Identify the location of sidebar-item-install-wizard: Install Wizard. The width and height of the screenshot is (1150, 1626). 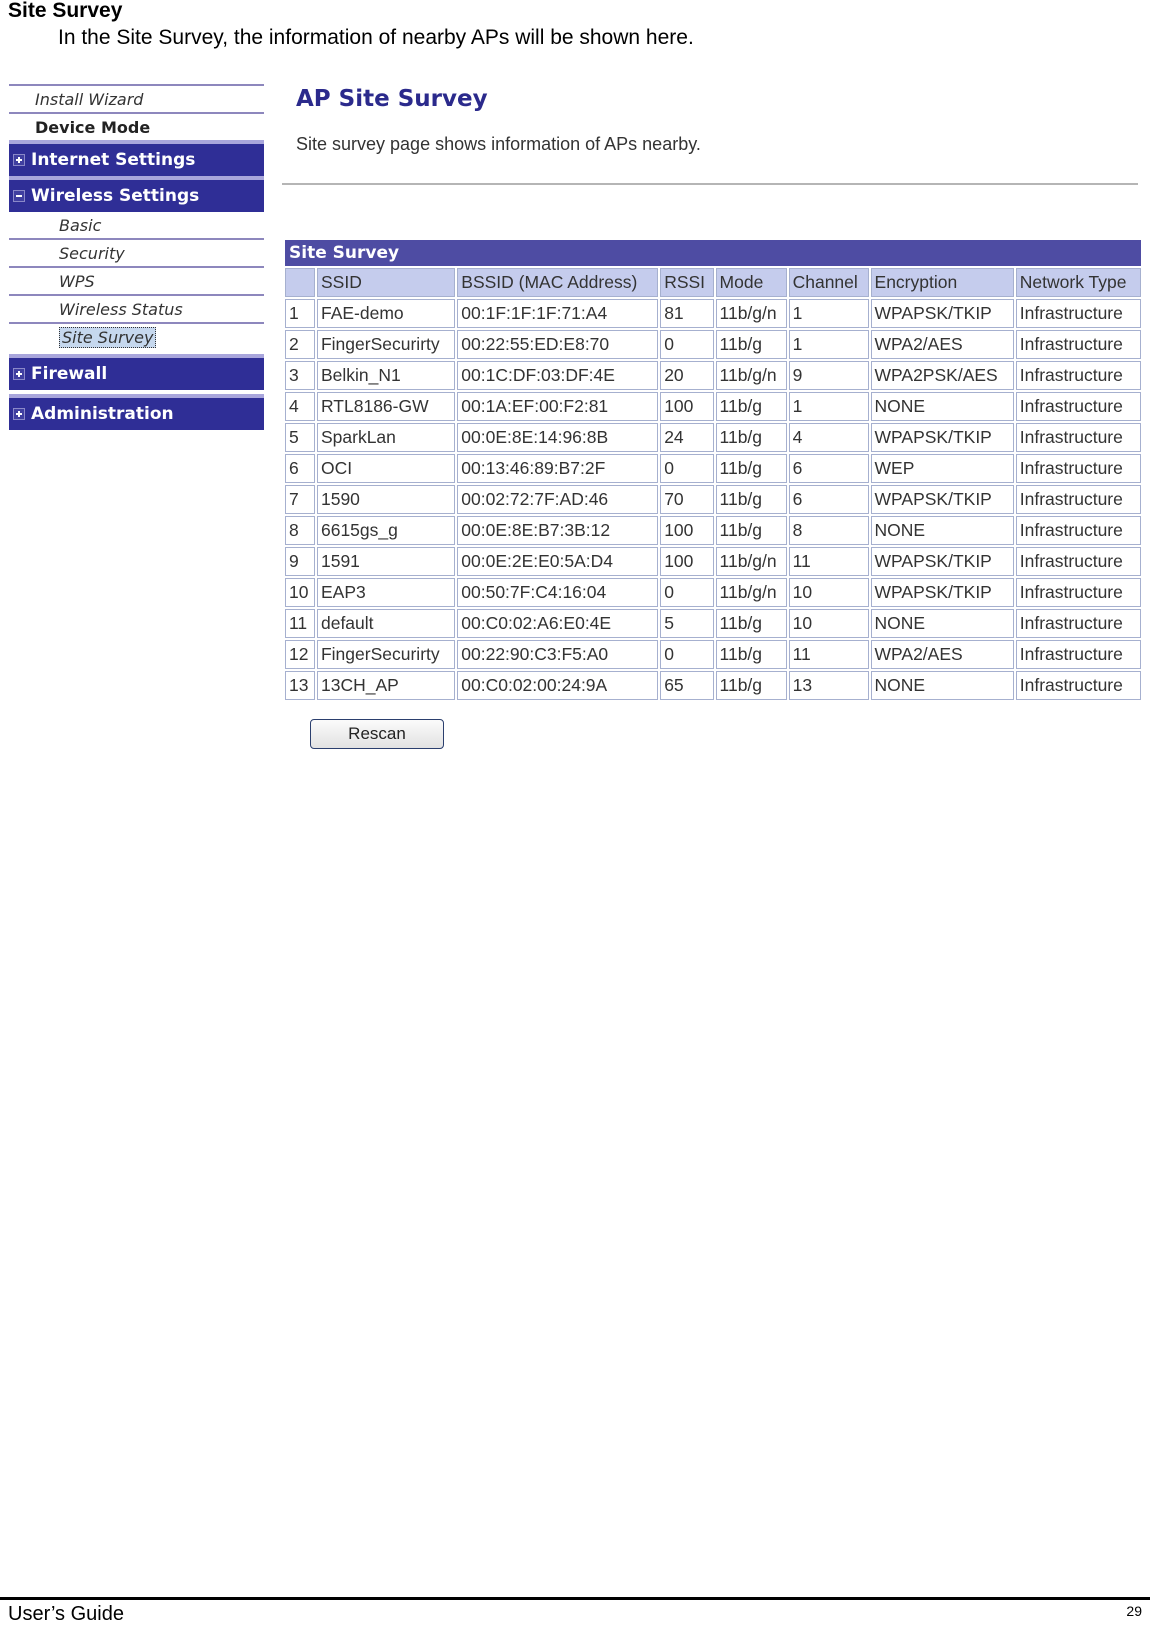
(136, 98).